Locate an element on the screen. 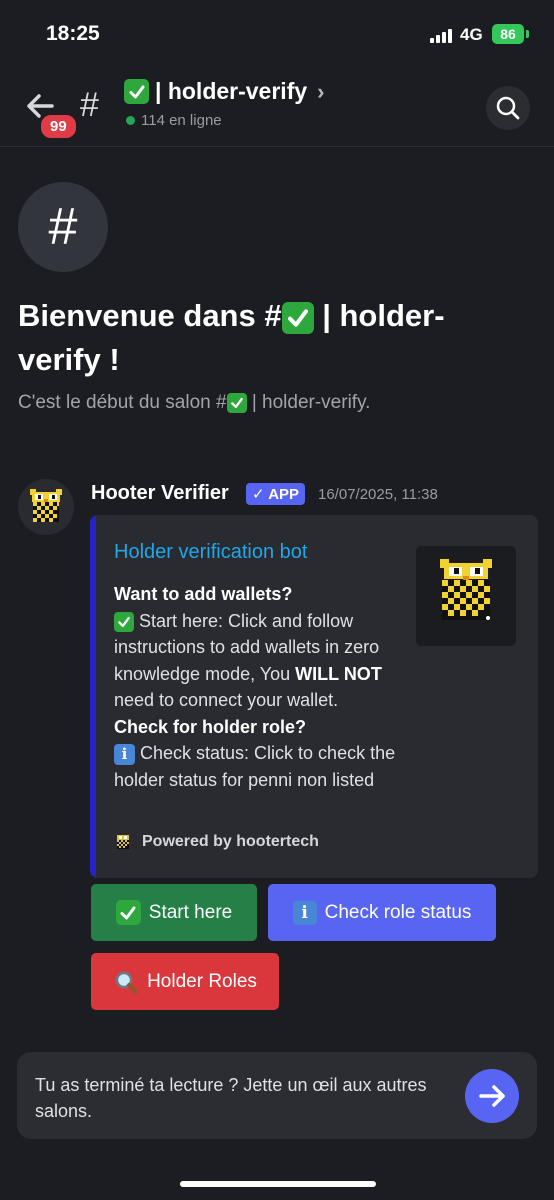 Image resolution: width=554 pixels, height=1200 pixels. battery-icon: 86 is located at coordinates (508, 34).